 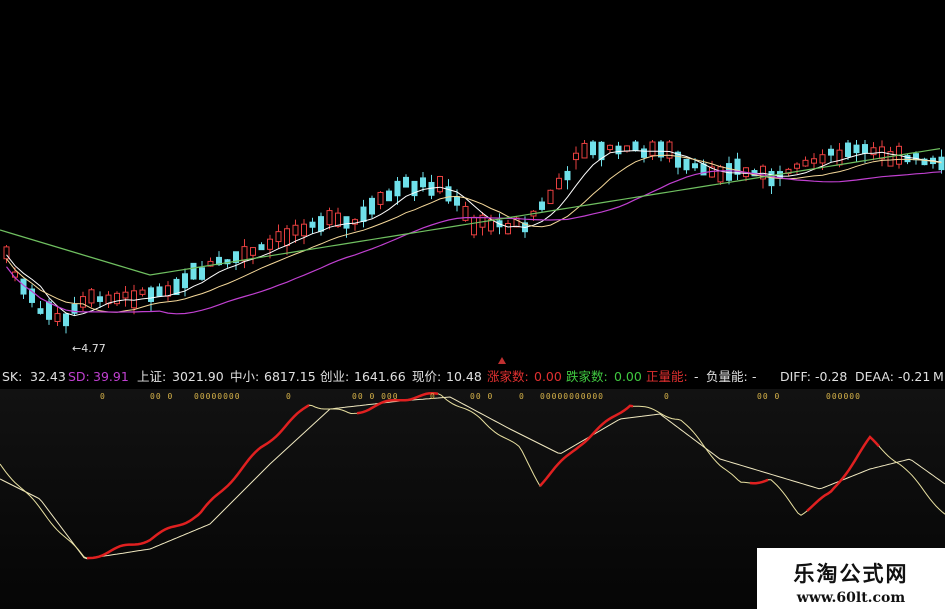 I want to click on gem-index-value: 1641.66, so click(x=380, y=376).